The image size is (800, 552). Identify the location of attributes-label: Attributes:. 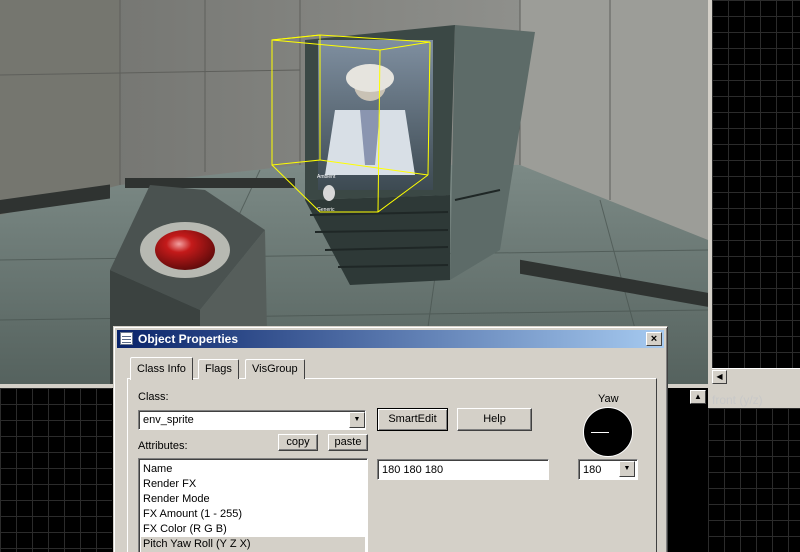
(163, 446).